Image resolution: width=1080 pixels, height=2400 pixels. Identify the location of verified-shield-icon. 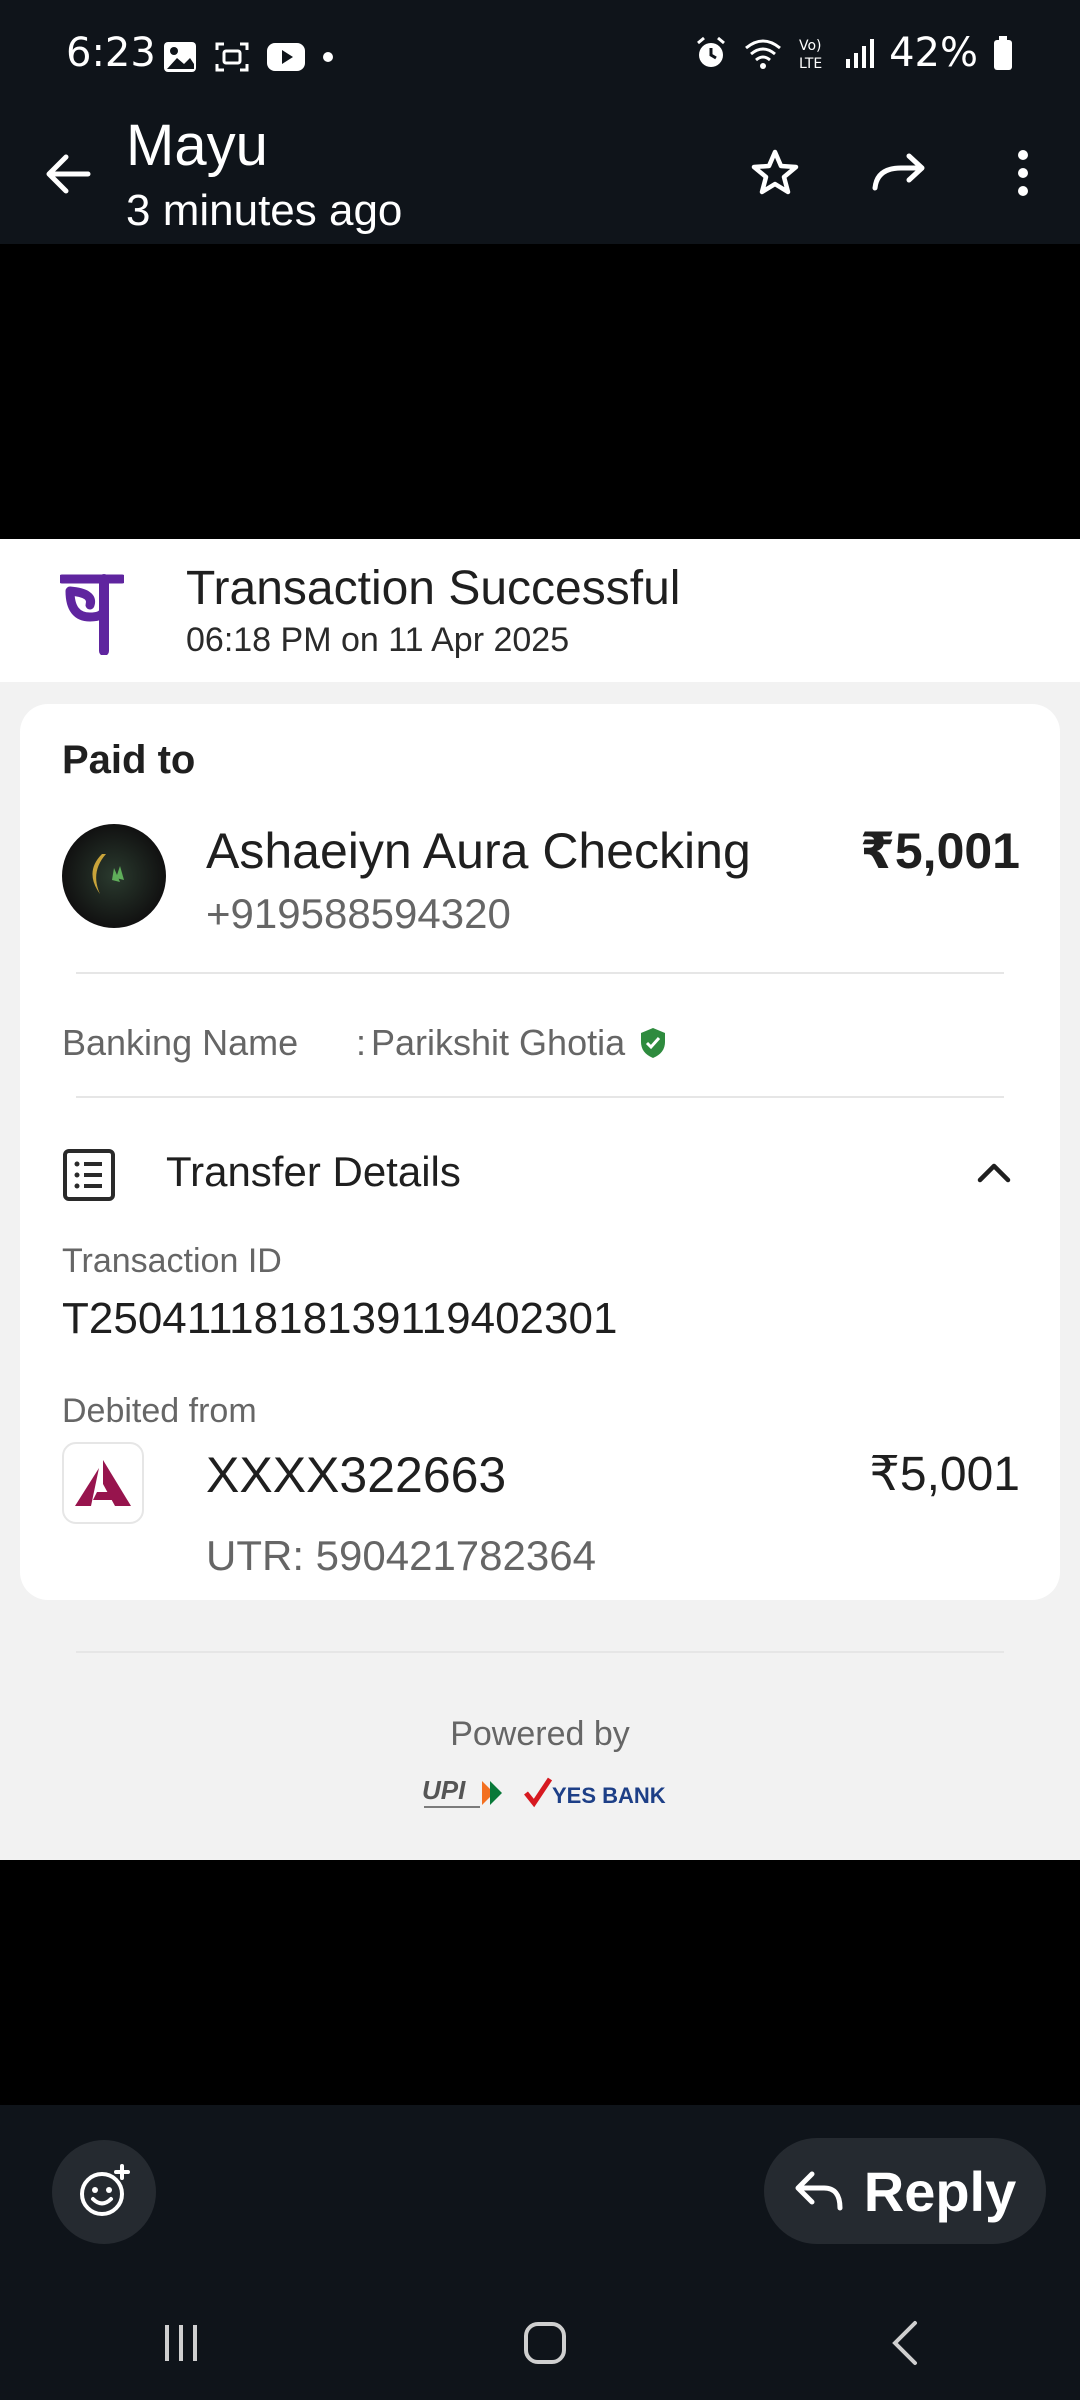
(653, 1043).